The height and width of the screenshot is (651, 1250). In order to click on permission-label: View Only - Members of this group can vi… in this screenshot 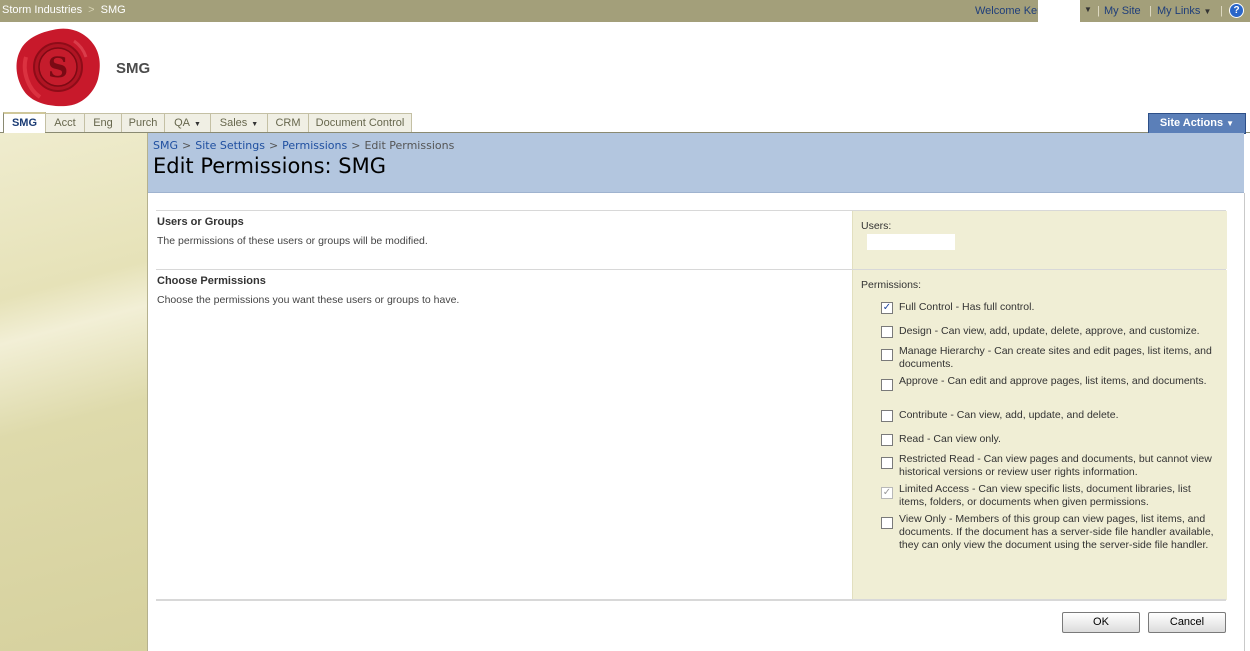, I will do `click(1056, 532)`.